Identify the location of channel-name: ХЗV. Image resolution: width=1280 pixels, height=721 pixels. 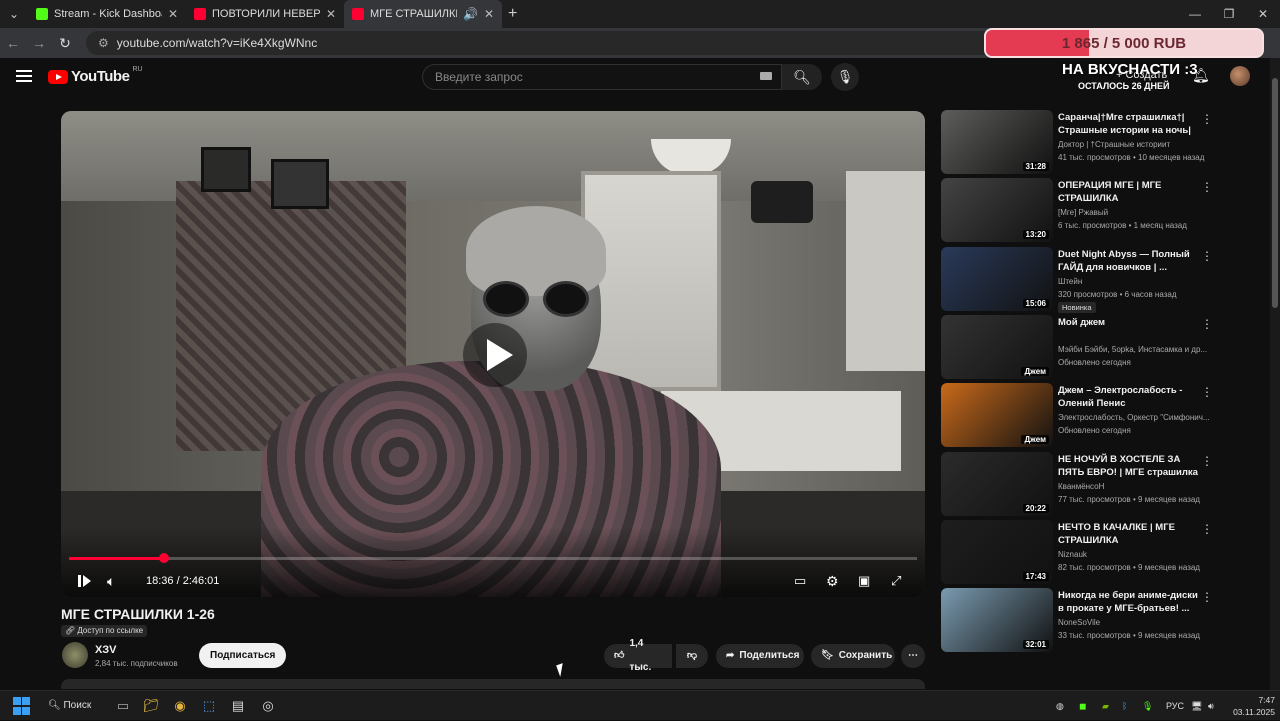
(105, 650).